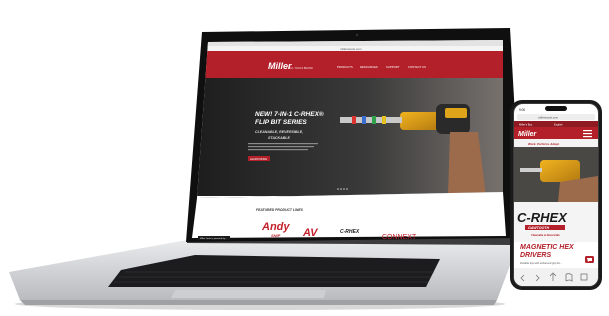 The image size is (609, 316). Describe the element at coordinates (300, 68) in the screenshot. I see `site-logo-sub: MILL TOOLS BRAND` at that location.